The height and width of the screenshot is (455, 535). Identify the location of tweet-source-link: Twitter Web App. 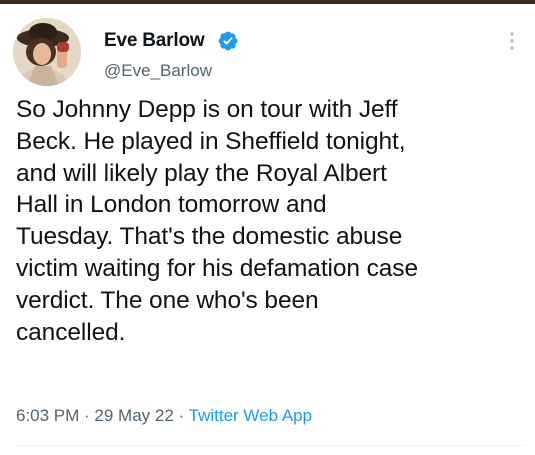
(250, 415).